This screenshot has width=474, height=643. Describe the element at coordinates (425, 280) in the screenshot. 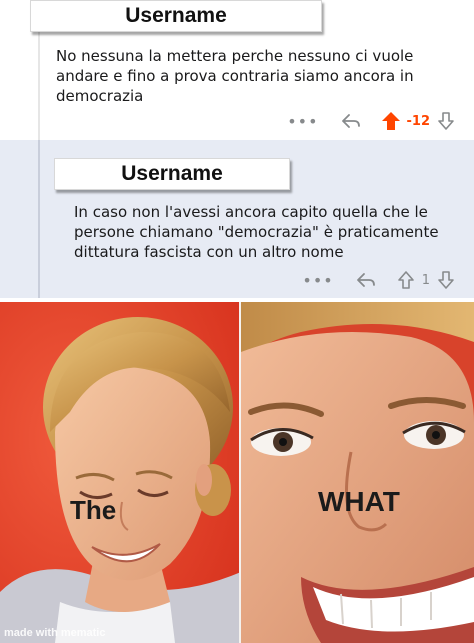

I see `vote-score: 1` at that location.